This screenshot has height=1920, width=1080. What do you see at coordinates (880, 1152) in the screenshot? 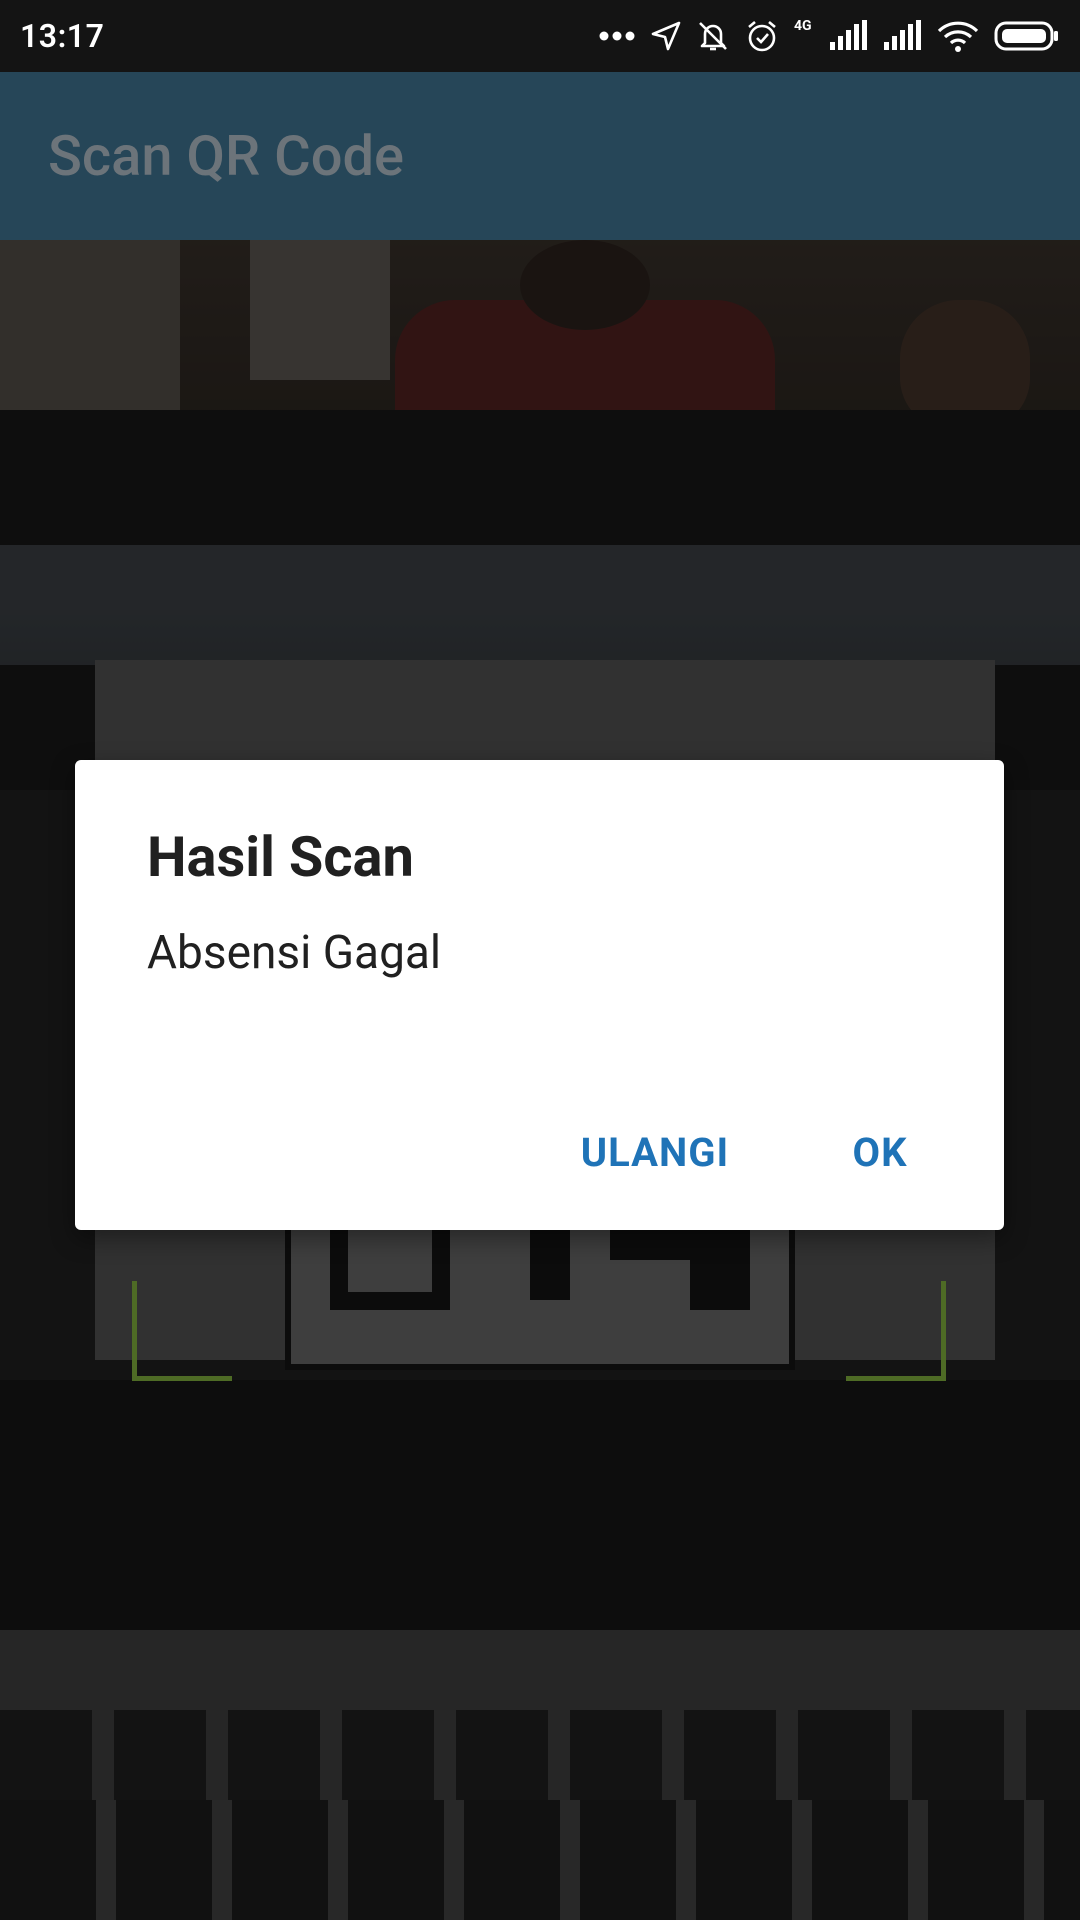
I see `ok-button: OK` at bounding box center [880, 1152].